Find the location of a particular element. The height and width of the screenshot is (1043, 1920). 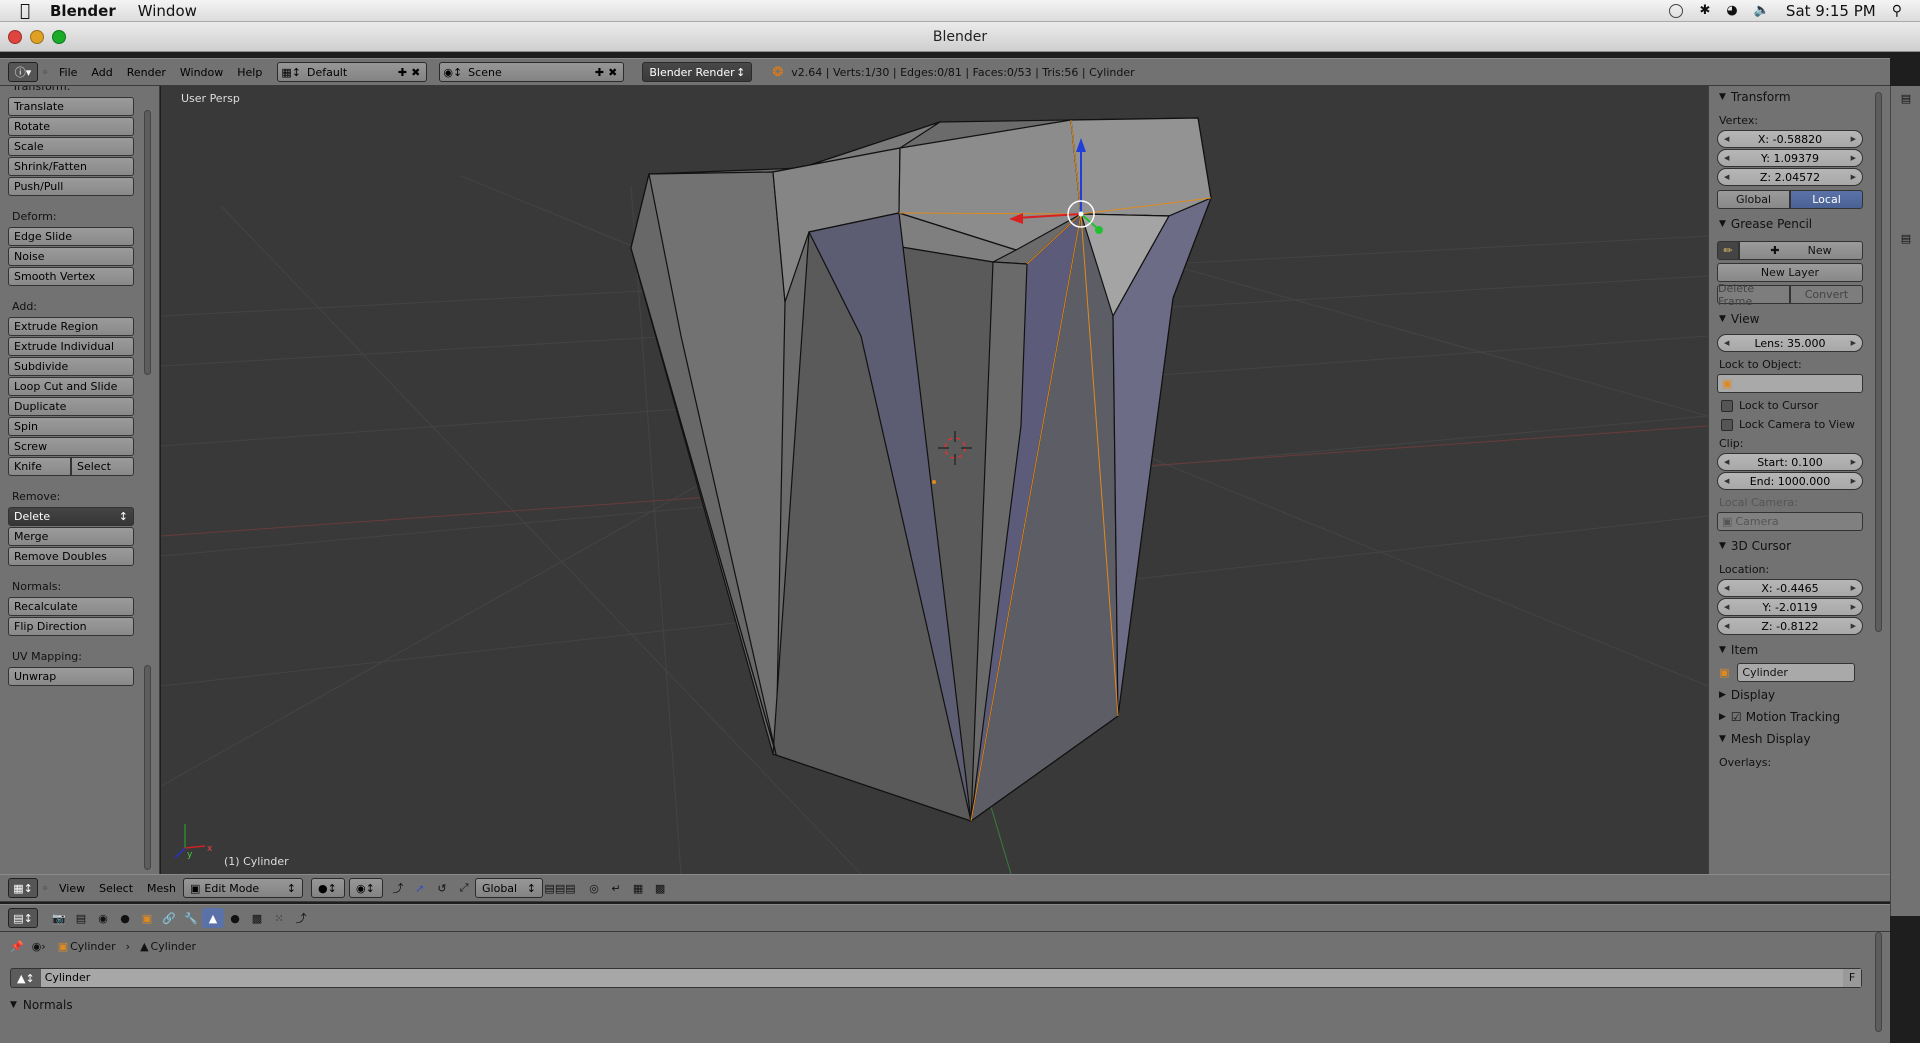

wifi-icon: ◕ is located at coordinates (1731, 10).